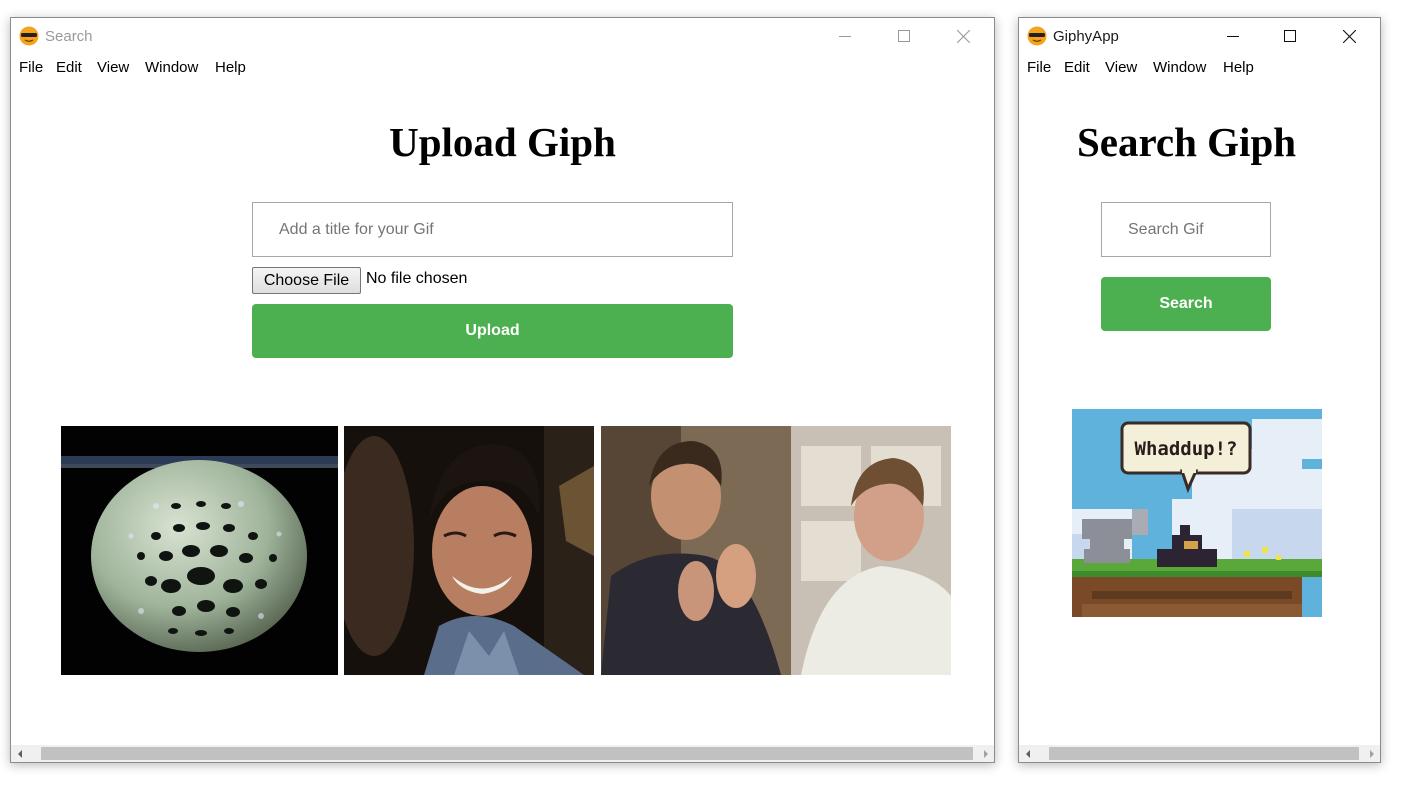 The width and height of the screenshot is (1420, 788). I want to click on page-title: Search Giph, so click(1186, 142).